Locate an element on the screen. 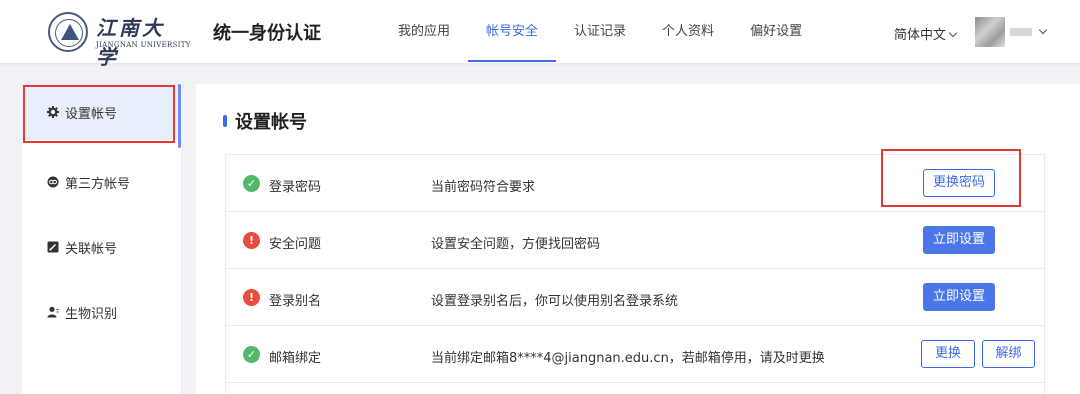  site-title: 统一身份认证 is located at coordinates (267, 33).